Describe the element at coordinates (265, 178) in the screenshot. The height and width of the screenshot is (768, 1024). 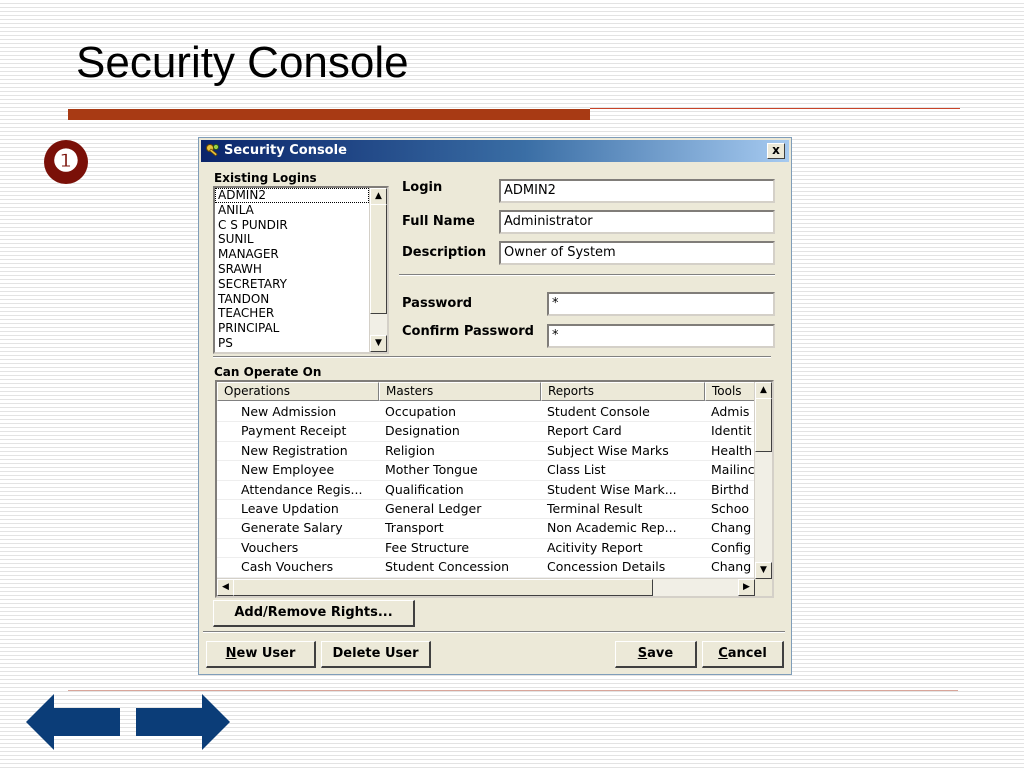
I see `existing-logins-label: Existing Logins` at that location.